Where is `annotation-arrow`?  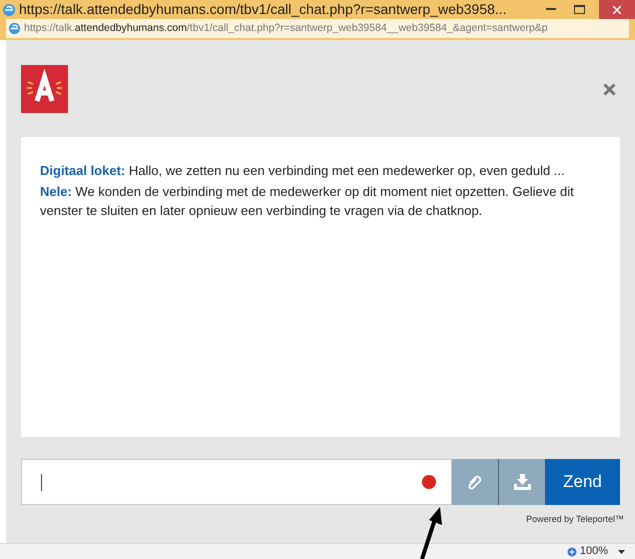
annotation-arrow is located at coordinates (431, 533).